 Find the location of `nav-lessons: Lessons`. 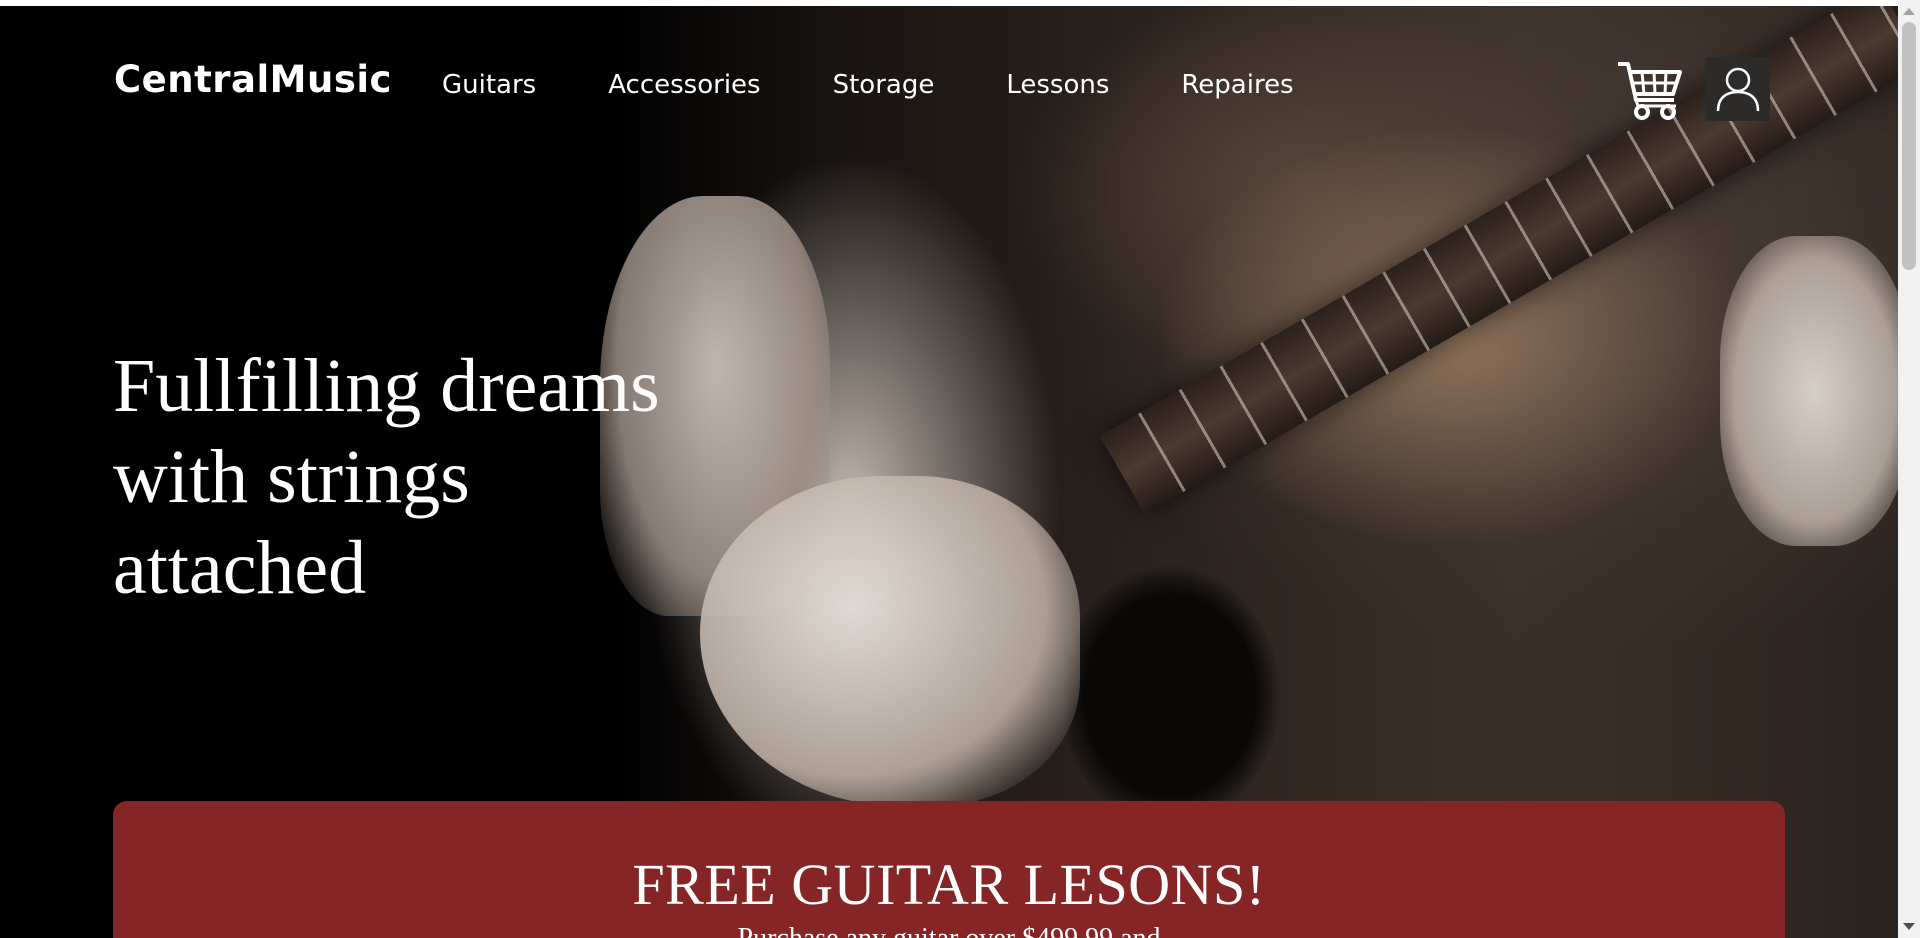

nav-lessons: Lessons is located at coordinates (1057, 85).